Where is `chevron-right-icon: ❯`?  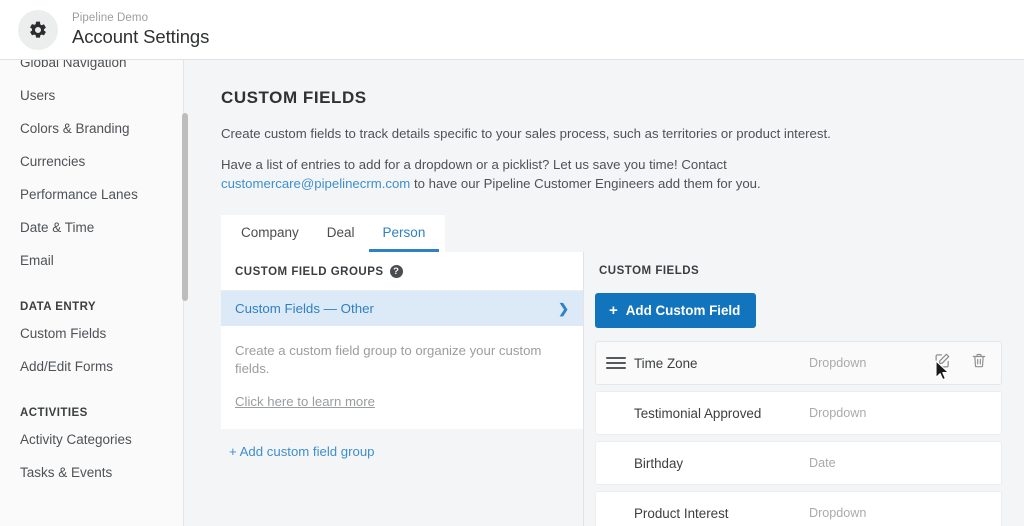
chevron-right-icon: ❯ is located at coordinates (563, 308).